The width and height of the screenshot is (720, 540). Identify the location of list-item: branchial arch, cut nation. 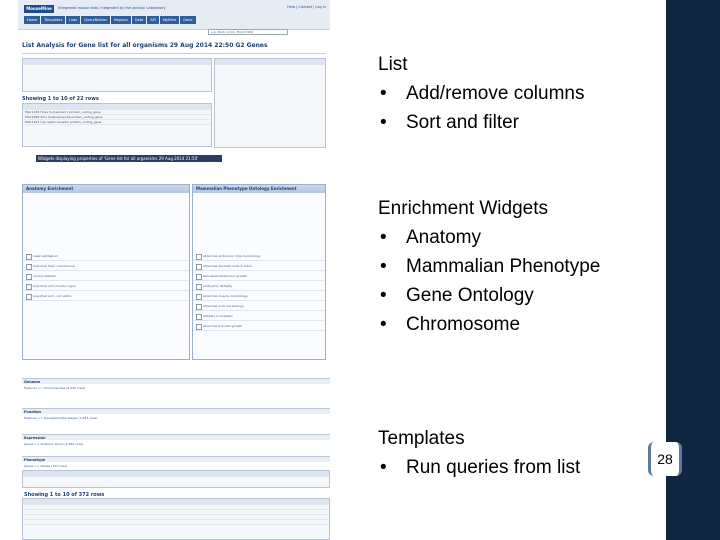
(106, 296).